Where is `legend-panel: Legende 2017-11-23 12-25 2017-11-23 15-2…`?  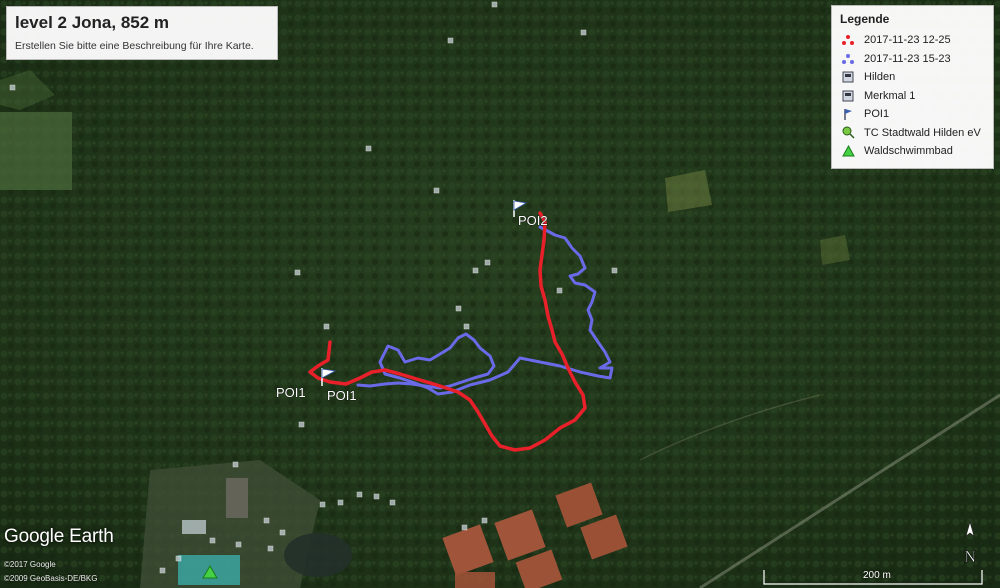
legend-panel: Legende 2017-11-23 12-25 2017-11-23 15-2… is located at coordinates (912, 87).